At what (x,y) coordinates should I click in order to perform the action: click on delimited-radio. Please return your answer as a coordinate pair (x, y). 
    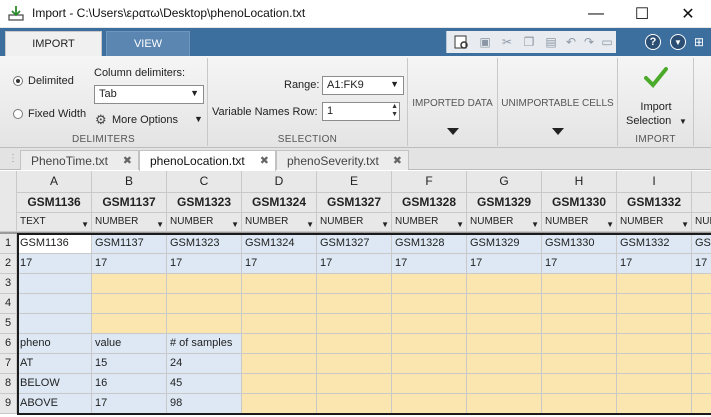
    Looking at the image, I should click on (18, 81).